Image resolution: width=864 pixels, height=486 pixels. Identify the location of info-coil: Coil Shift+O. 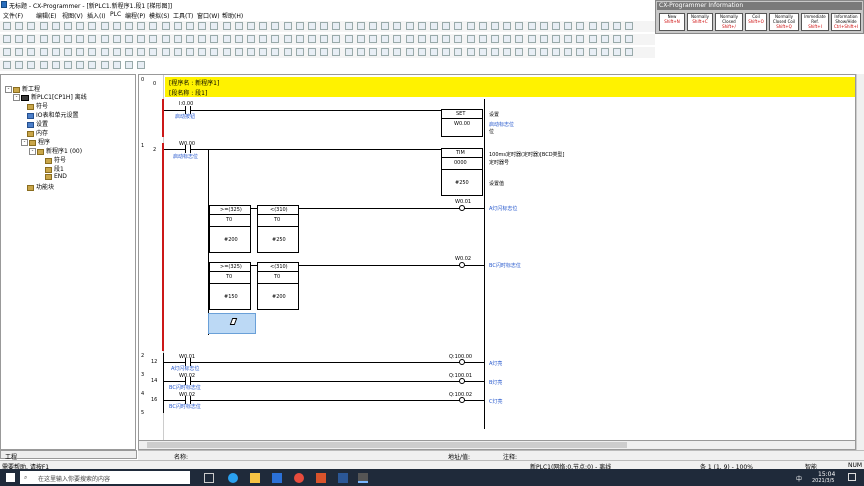
(756, 22).